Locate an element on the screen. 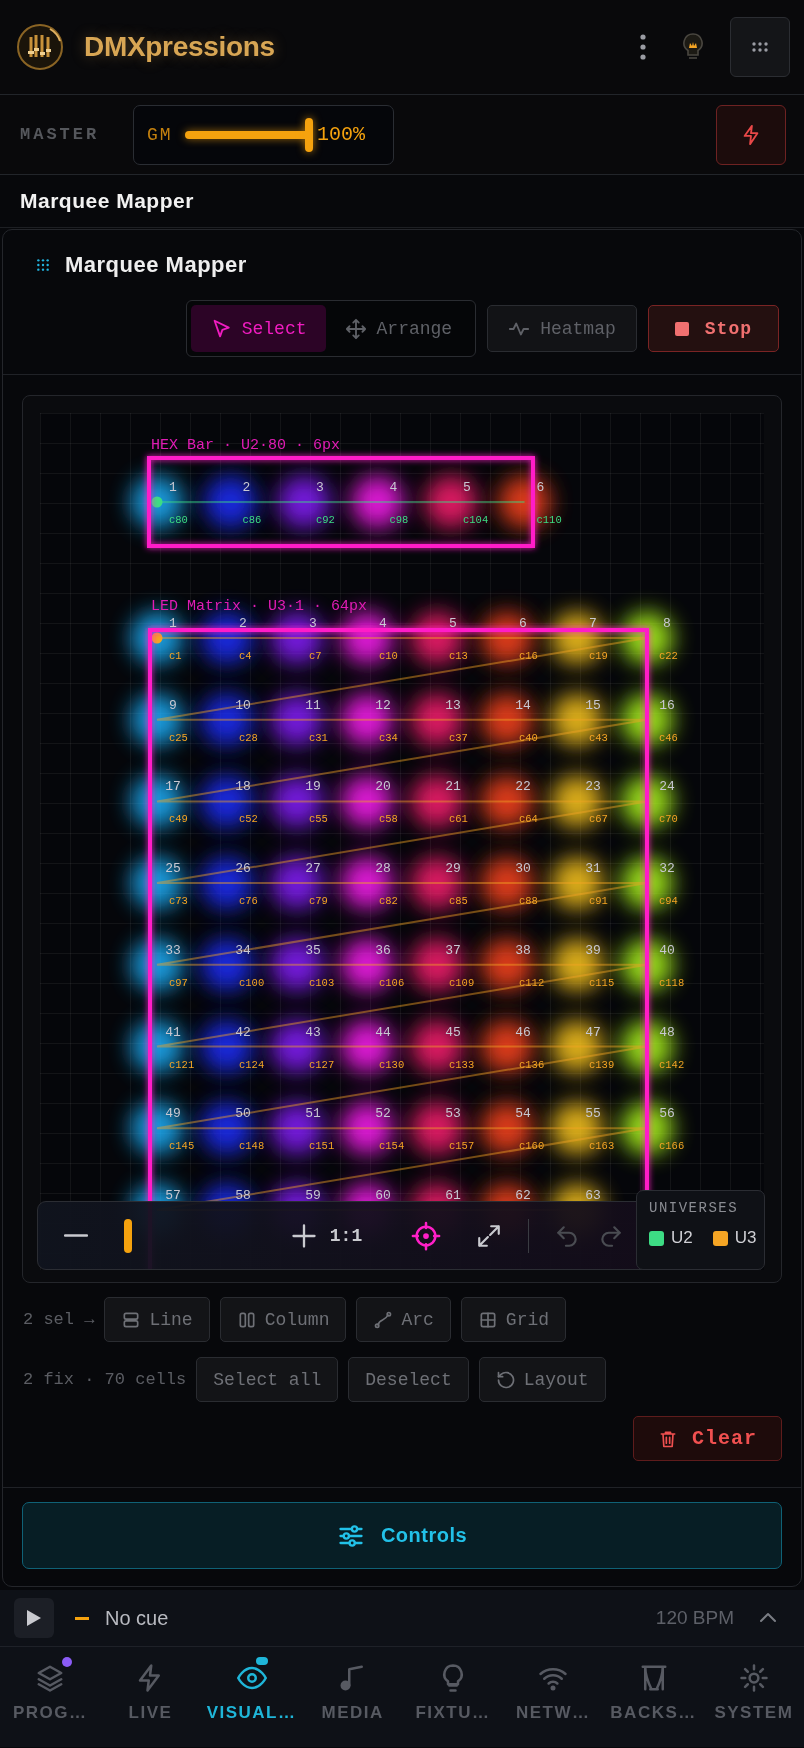 The width and height of the screenshot is (804, 1748). pixel-number: 12 is located at coordinates (383, 705).